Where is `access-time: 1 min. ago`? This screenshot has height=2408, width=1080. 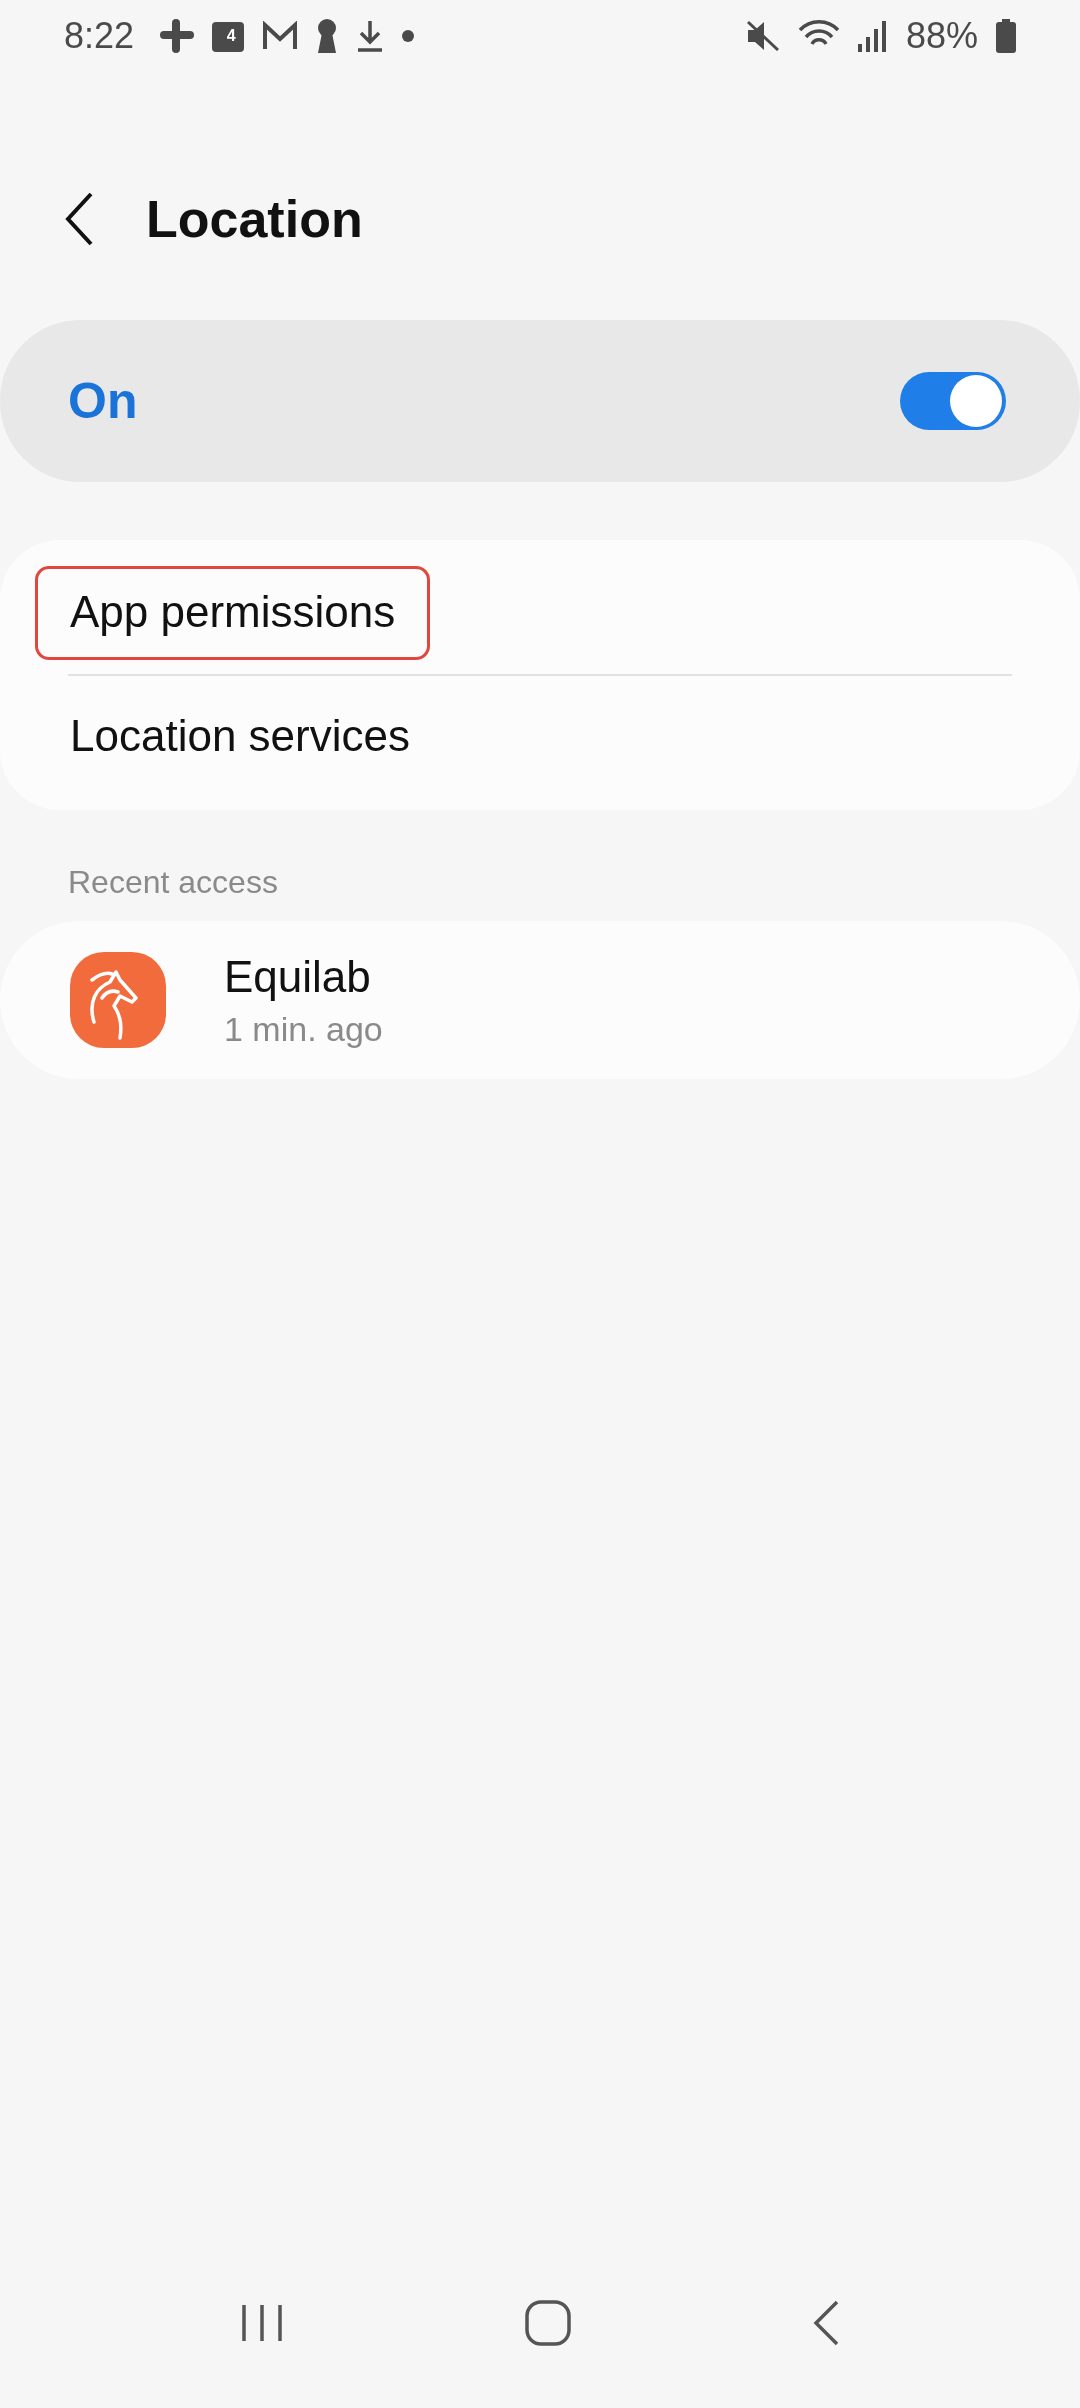 access-time: 1 min. ago is located at coordinates (303, 1029).